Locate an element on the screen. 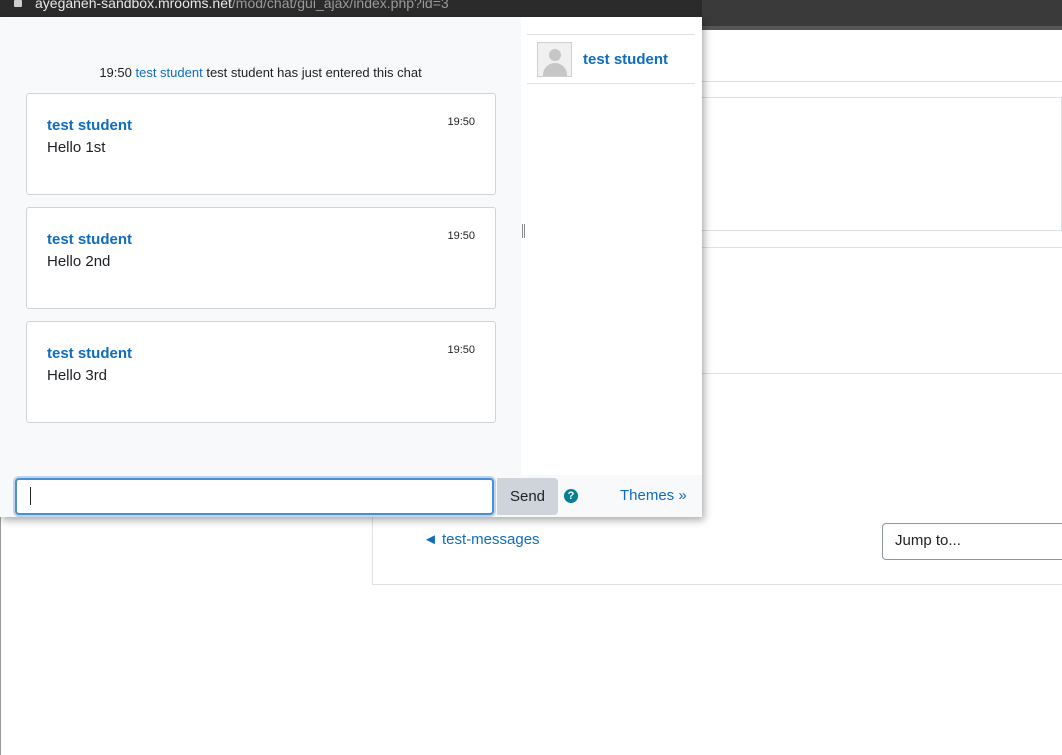  send-button: Send is located at coordinates (527, 496).